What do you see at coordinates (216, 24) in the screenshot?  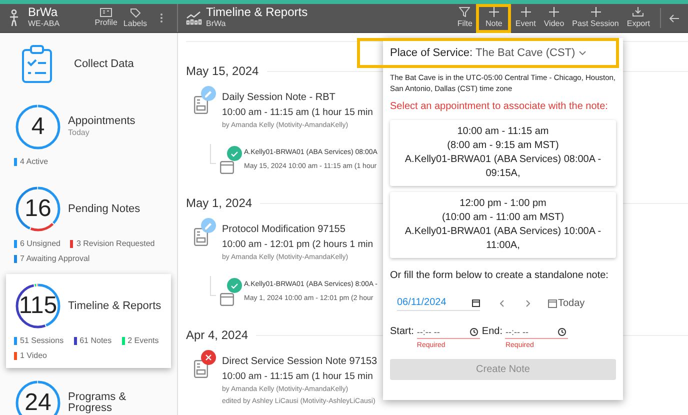 I see `section-subtitle: BrWa` at bounding box center [216, 24].